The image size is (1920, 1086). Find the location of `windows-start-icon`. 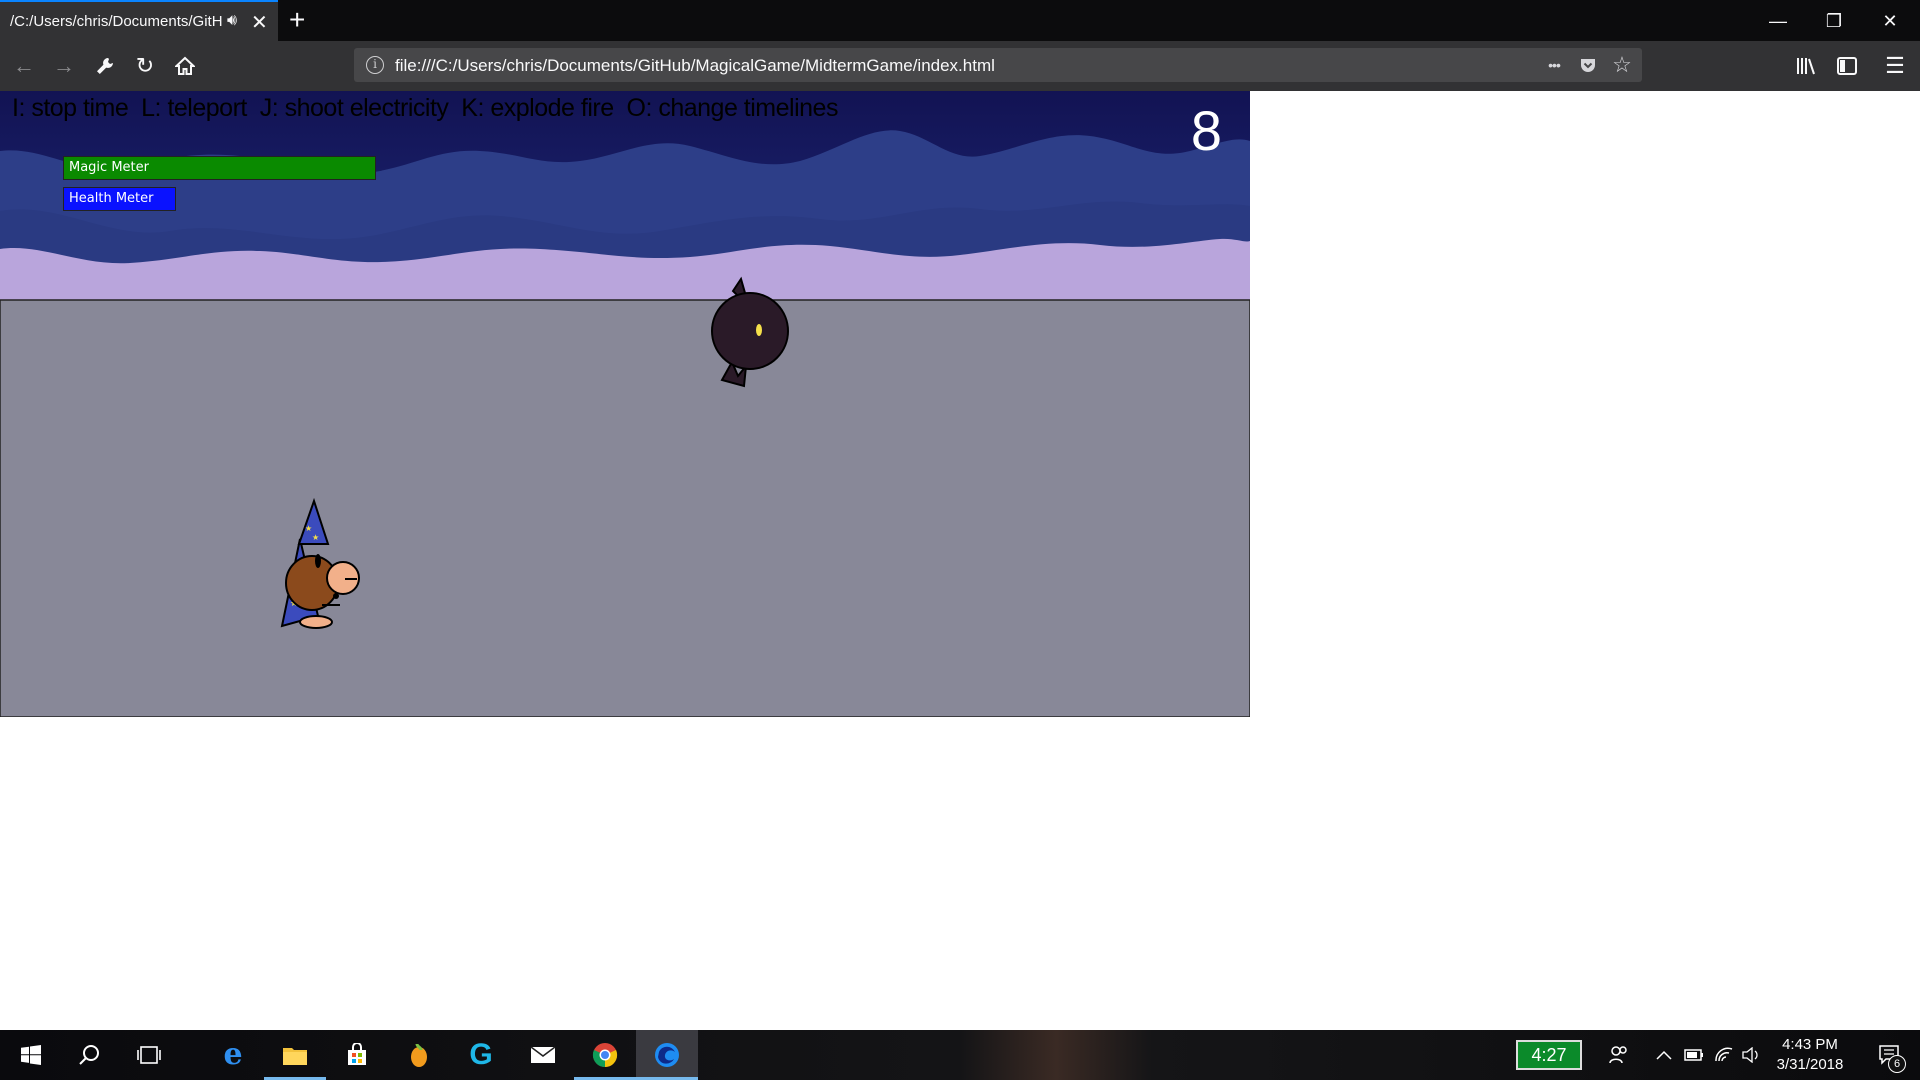

windows-start-icon is located at coordinates (31, 1055).